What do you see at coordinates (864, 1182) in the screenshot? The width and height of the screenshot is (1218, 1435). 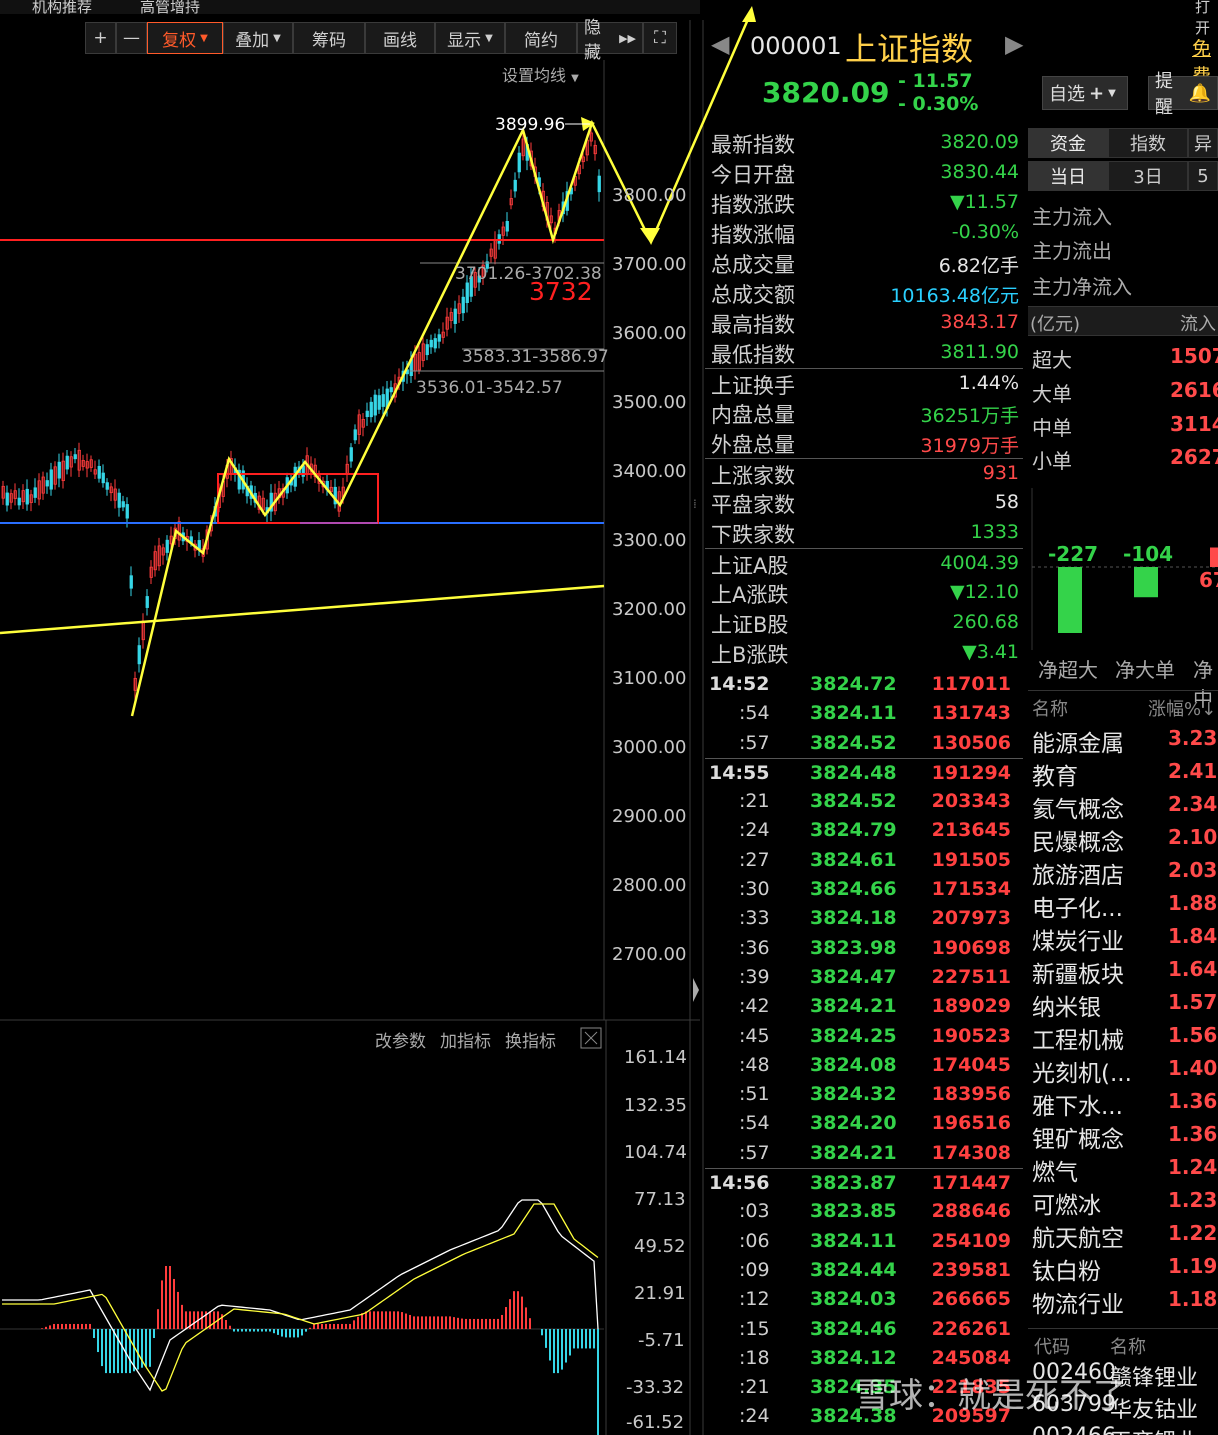 I see `tick-row: 14:56 3823.87 171447` at bounding box center [864, 1182].